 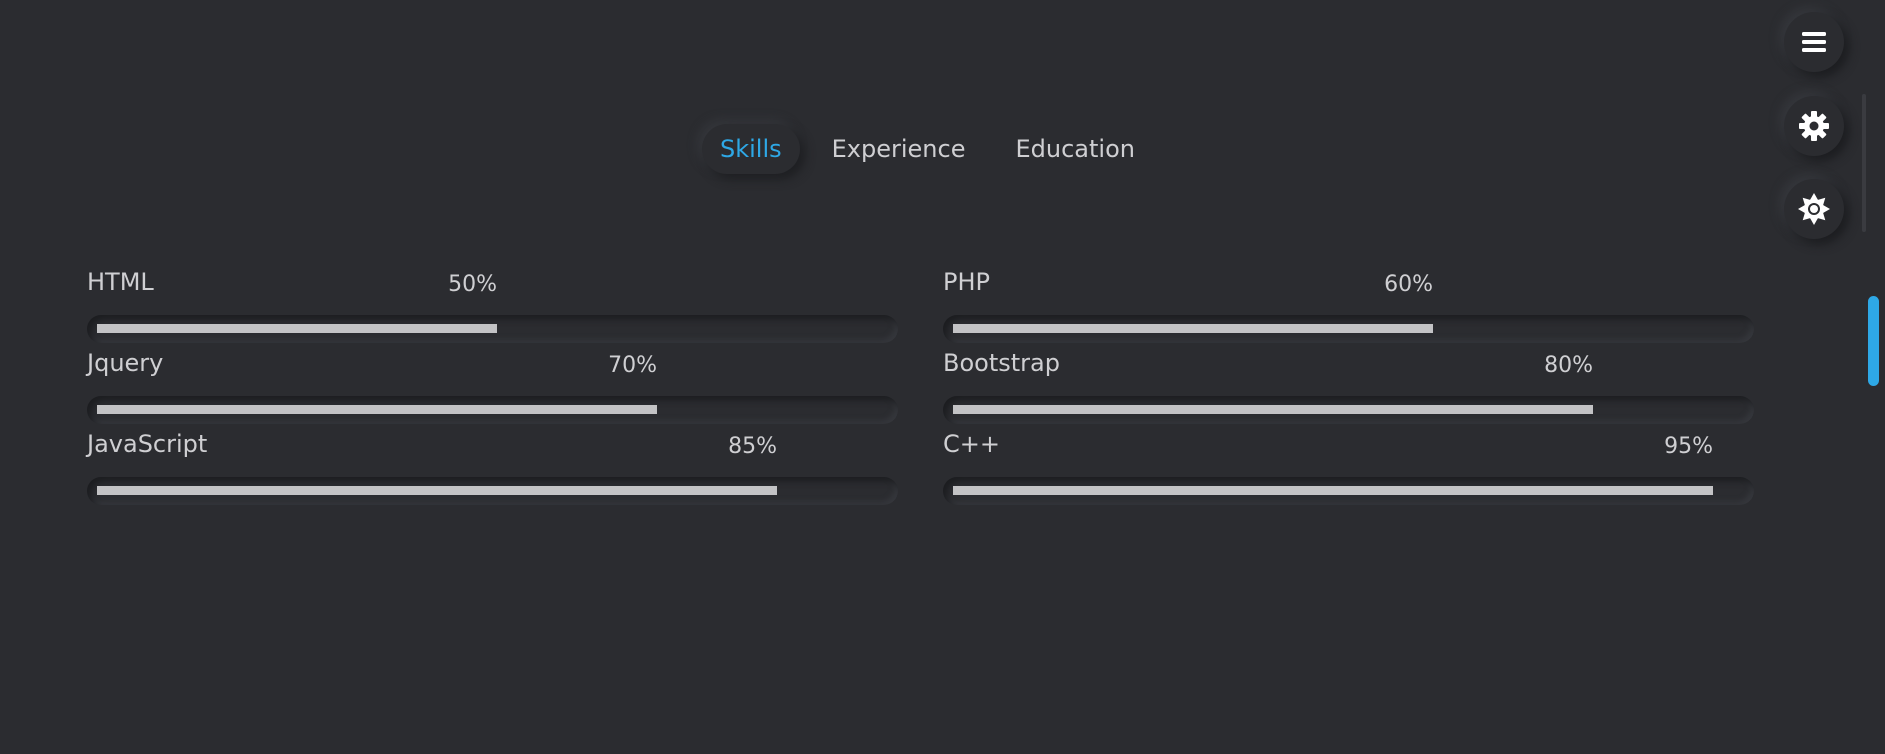 What do you see at coordinates (1348, 390) in the screenshot?
I see `skill-bootstrap: Bootstrap 80%` at bounding box center [1348, 390].